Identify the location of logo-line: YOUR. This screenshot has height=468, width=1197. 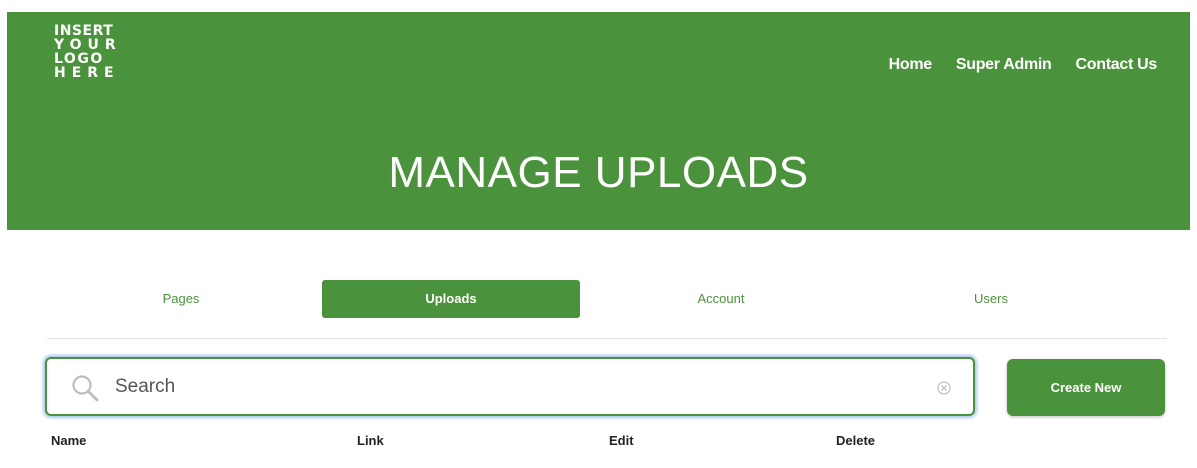
(88, 45).